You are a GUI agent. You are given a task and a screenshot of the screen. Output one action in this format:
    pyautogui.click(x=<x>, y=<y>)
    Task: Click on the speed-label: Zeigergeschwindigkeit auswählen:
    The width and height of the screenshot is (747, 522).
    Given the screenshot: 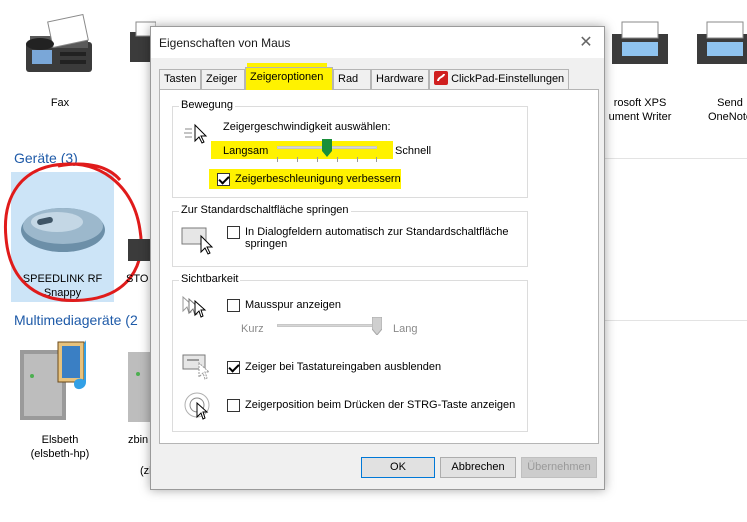 What is the action you would take?
    pyautogui.click(x=307, y=127)
    